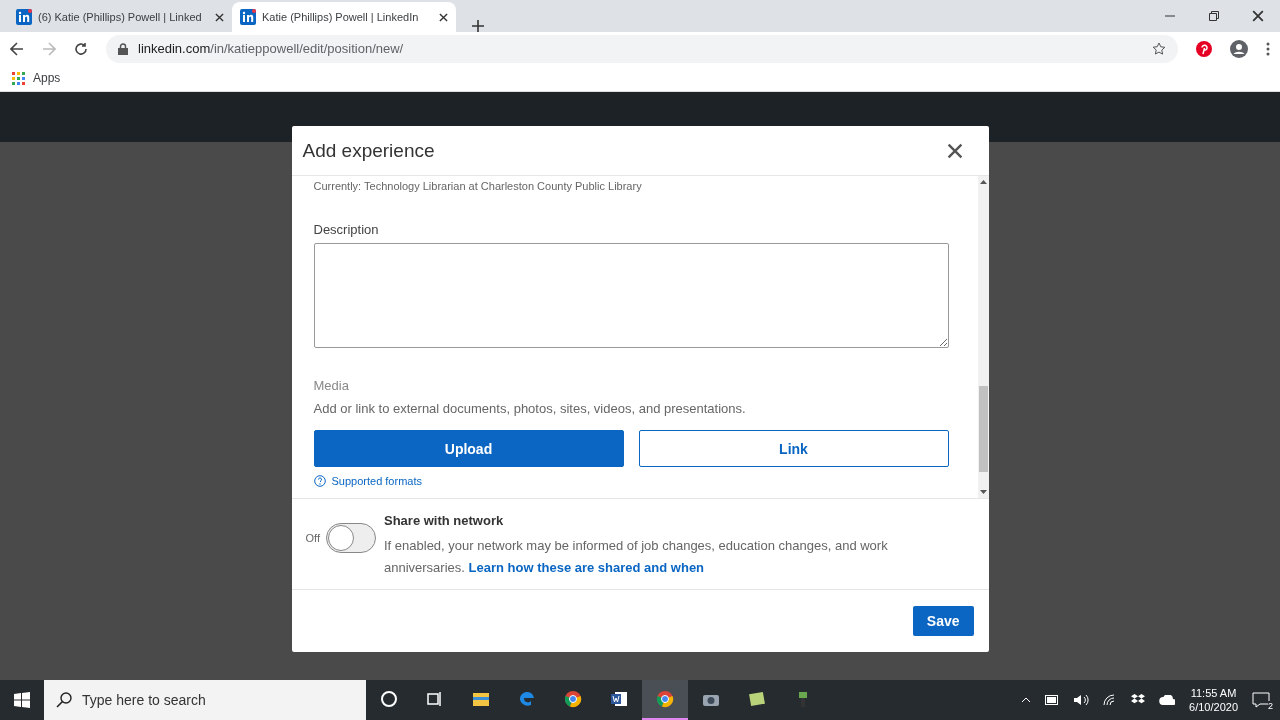 This screenshot has width=1280, height=720. I want to click on search-icon, so click(64, 700).